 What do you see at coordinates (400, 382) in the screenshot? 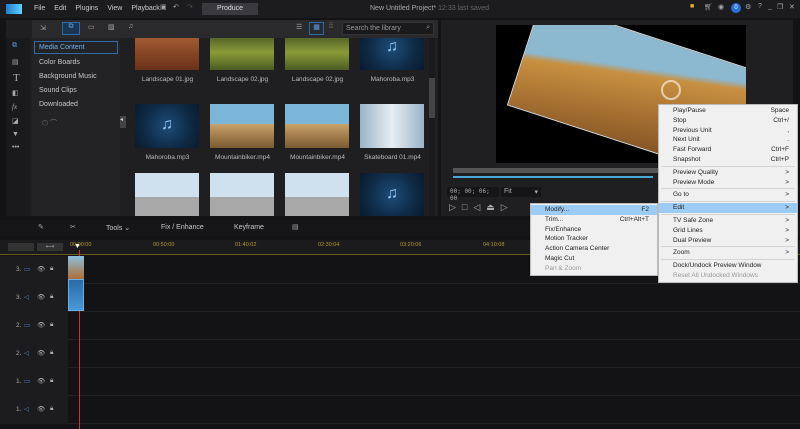
I see `video-track: 1. ▭ 👁︎ 🔒︎` at bounding box center [400, 382].